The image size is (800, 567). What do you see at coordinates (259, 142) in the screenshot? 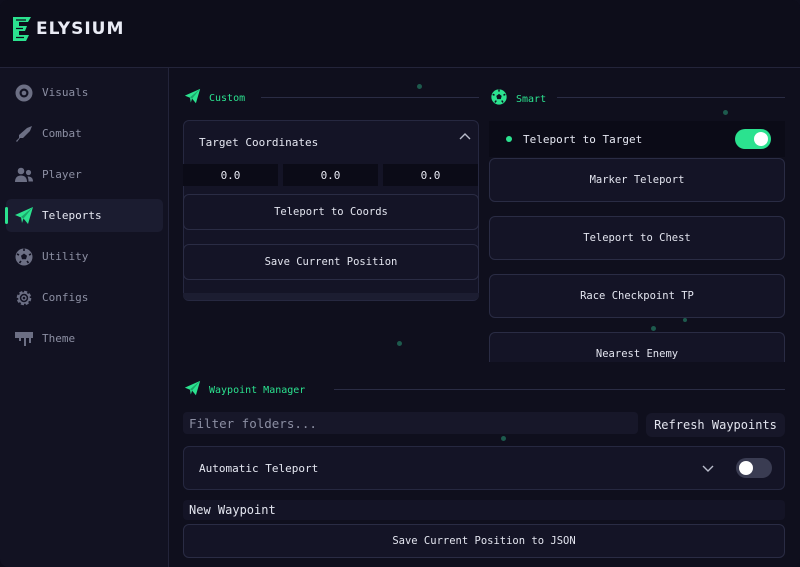
I see `target-coordinates-label: Target Coordinates` at bounding box center [259, 142].